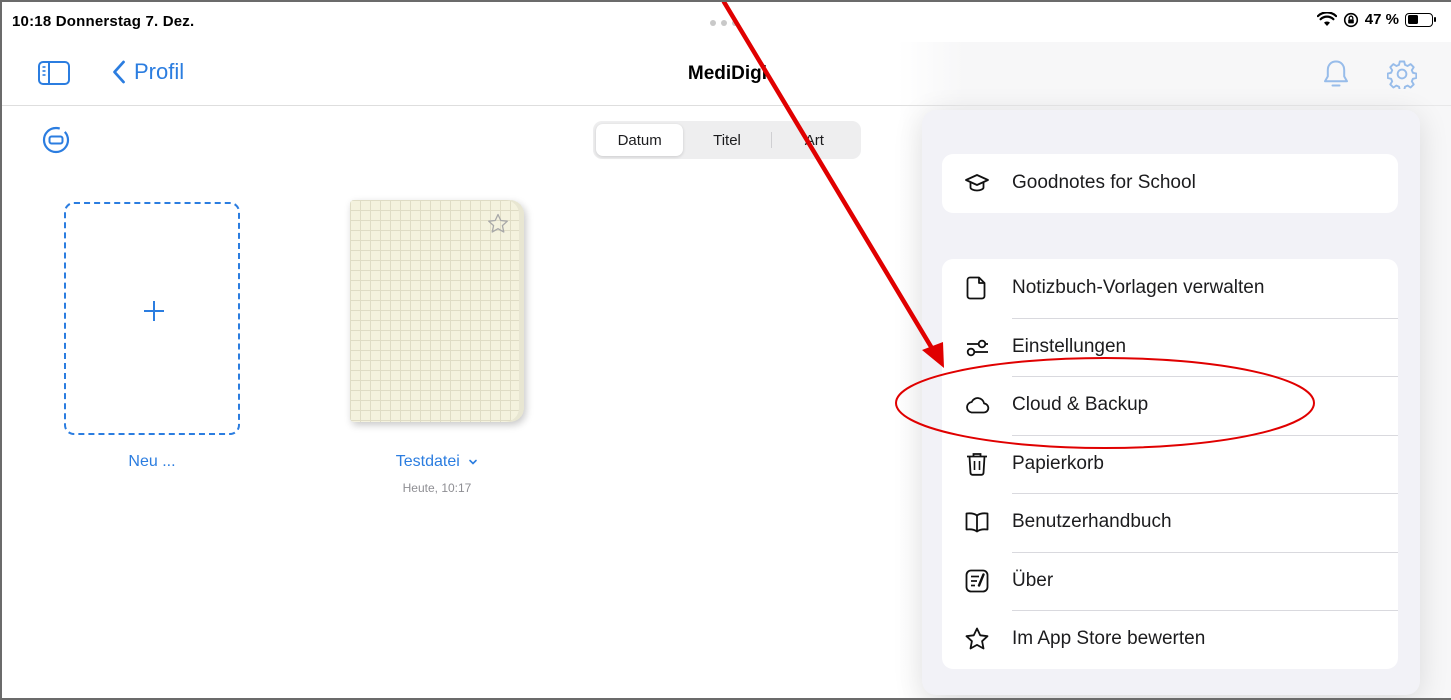 The image size is (1451, 700). What do you see at coordinates (814, 140) in the screenshot?
I see `sort-option-art: Art` at bounding box center [814, 140].